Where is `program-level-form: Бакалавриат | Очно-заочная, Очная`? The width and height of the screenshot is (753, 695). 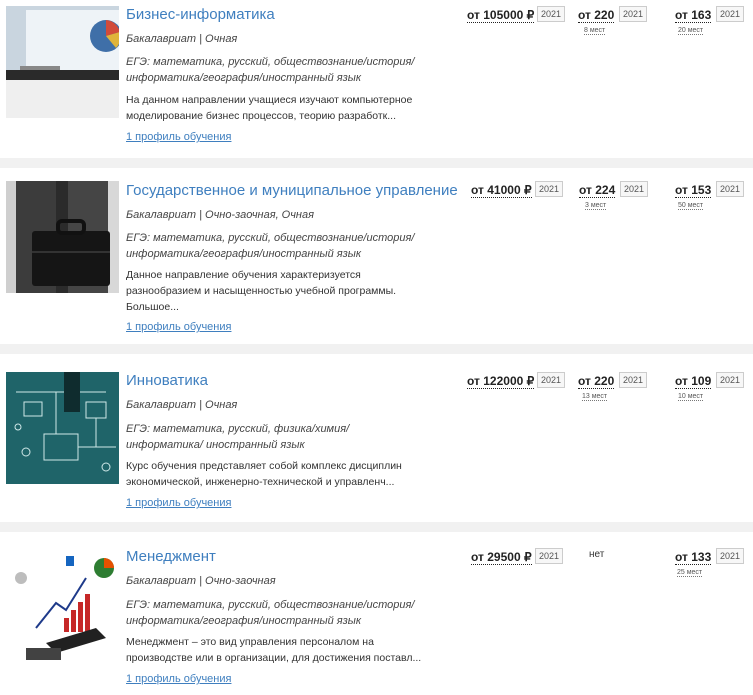 program-level-form: Бакалавриат | Очно-заочная, Очная is located at coordinates (220, 215).